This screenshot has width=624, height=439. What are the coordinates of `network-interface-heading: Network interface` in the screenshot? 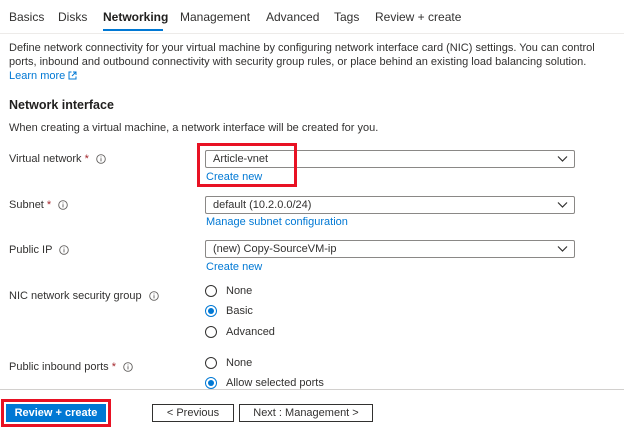 It's located at (61, 105).